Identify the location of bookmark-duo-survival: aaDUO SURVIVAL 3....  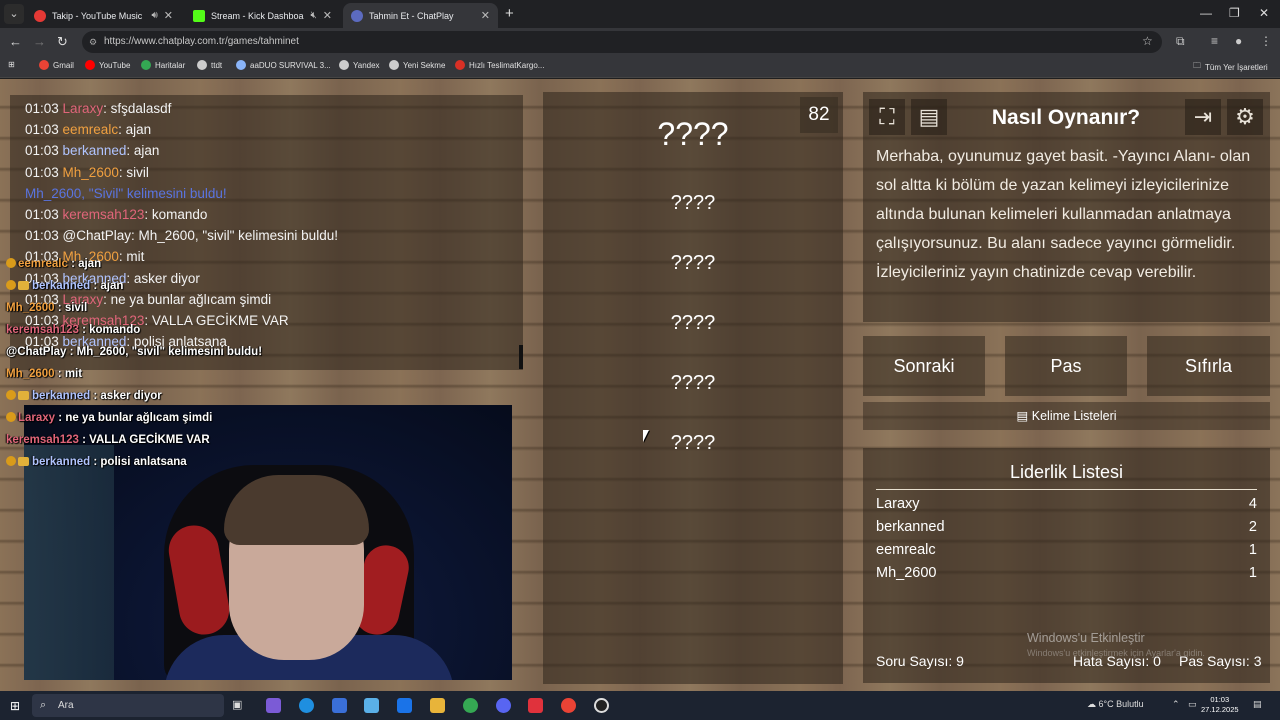
(283, 65).